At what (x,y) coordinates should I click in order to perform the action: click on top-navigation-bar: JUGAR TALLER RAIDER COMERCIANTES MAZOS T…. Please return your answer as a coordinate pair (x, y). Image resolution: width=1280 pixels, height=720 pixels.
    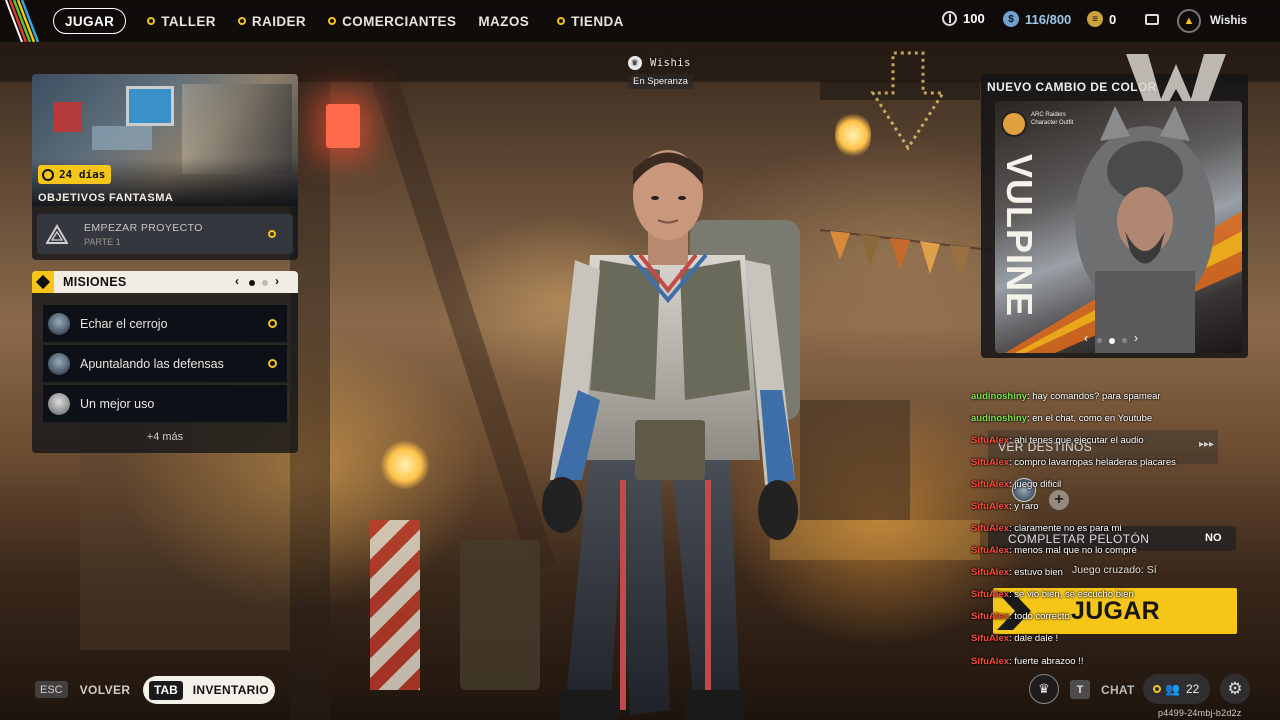
    Looking at the image, I should click on (640, 21).